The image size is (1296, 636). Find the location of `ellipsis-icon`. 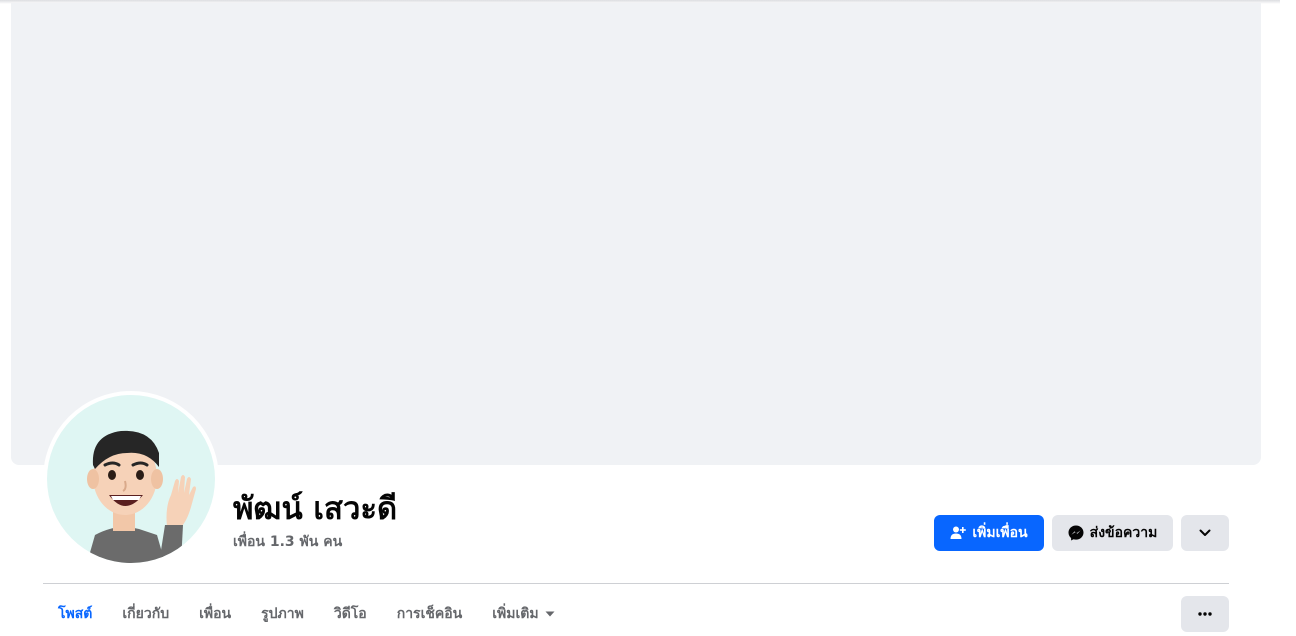

ellipsis-icon is located at coordinates (1205, 614).